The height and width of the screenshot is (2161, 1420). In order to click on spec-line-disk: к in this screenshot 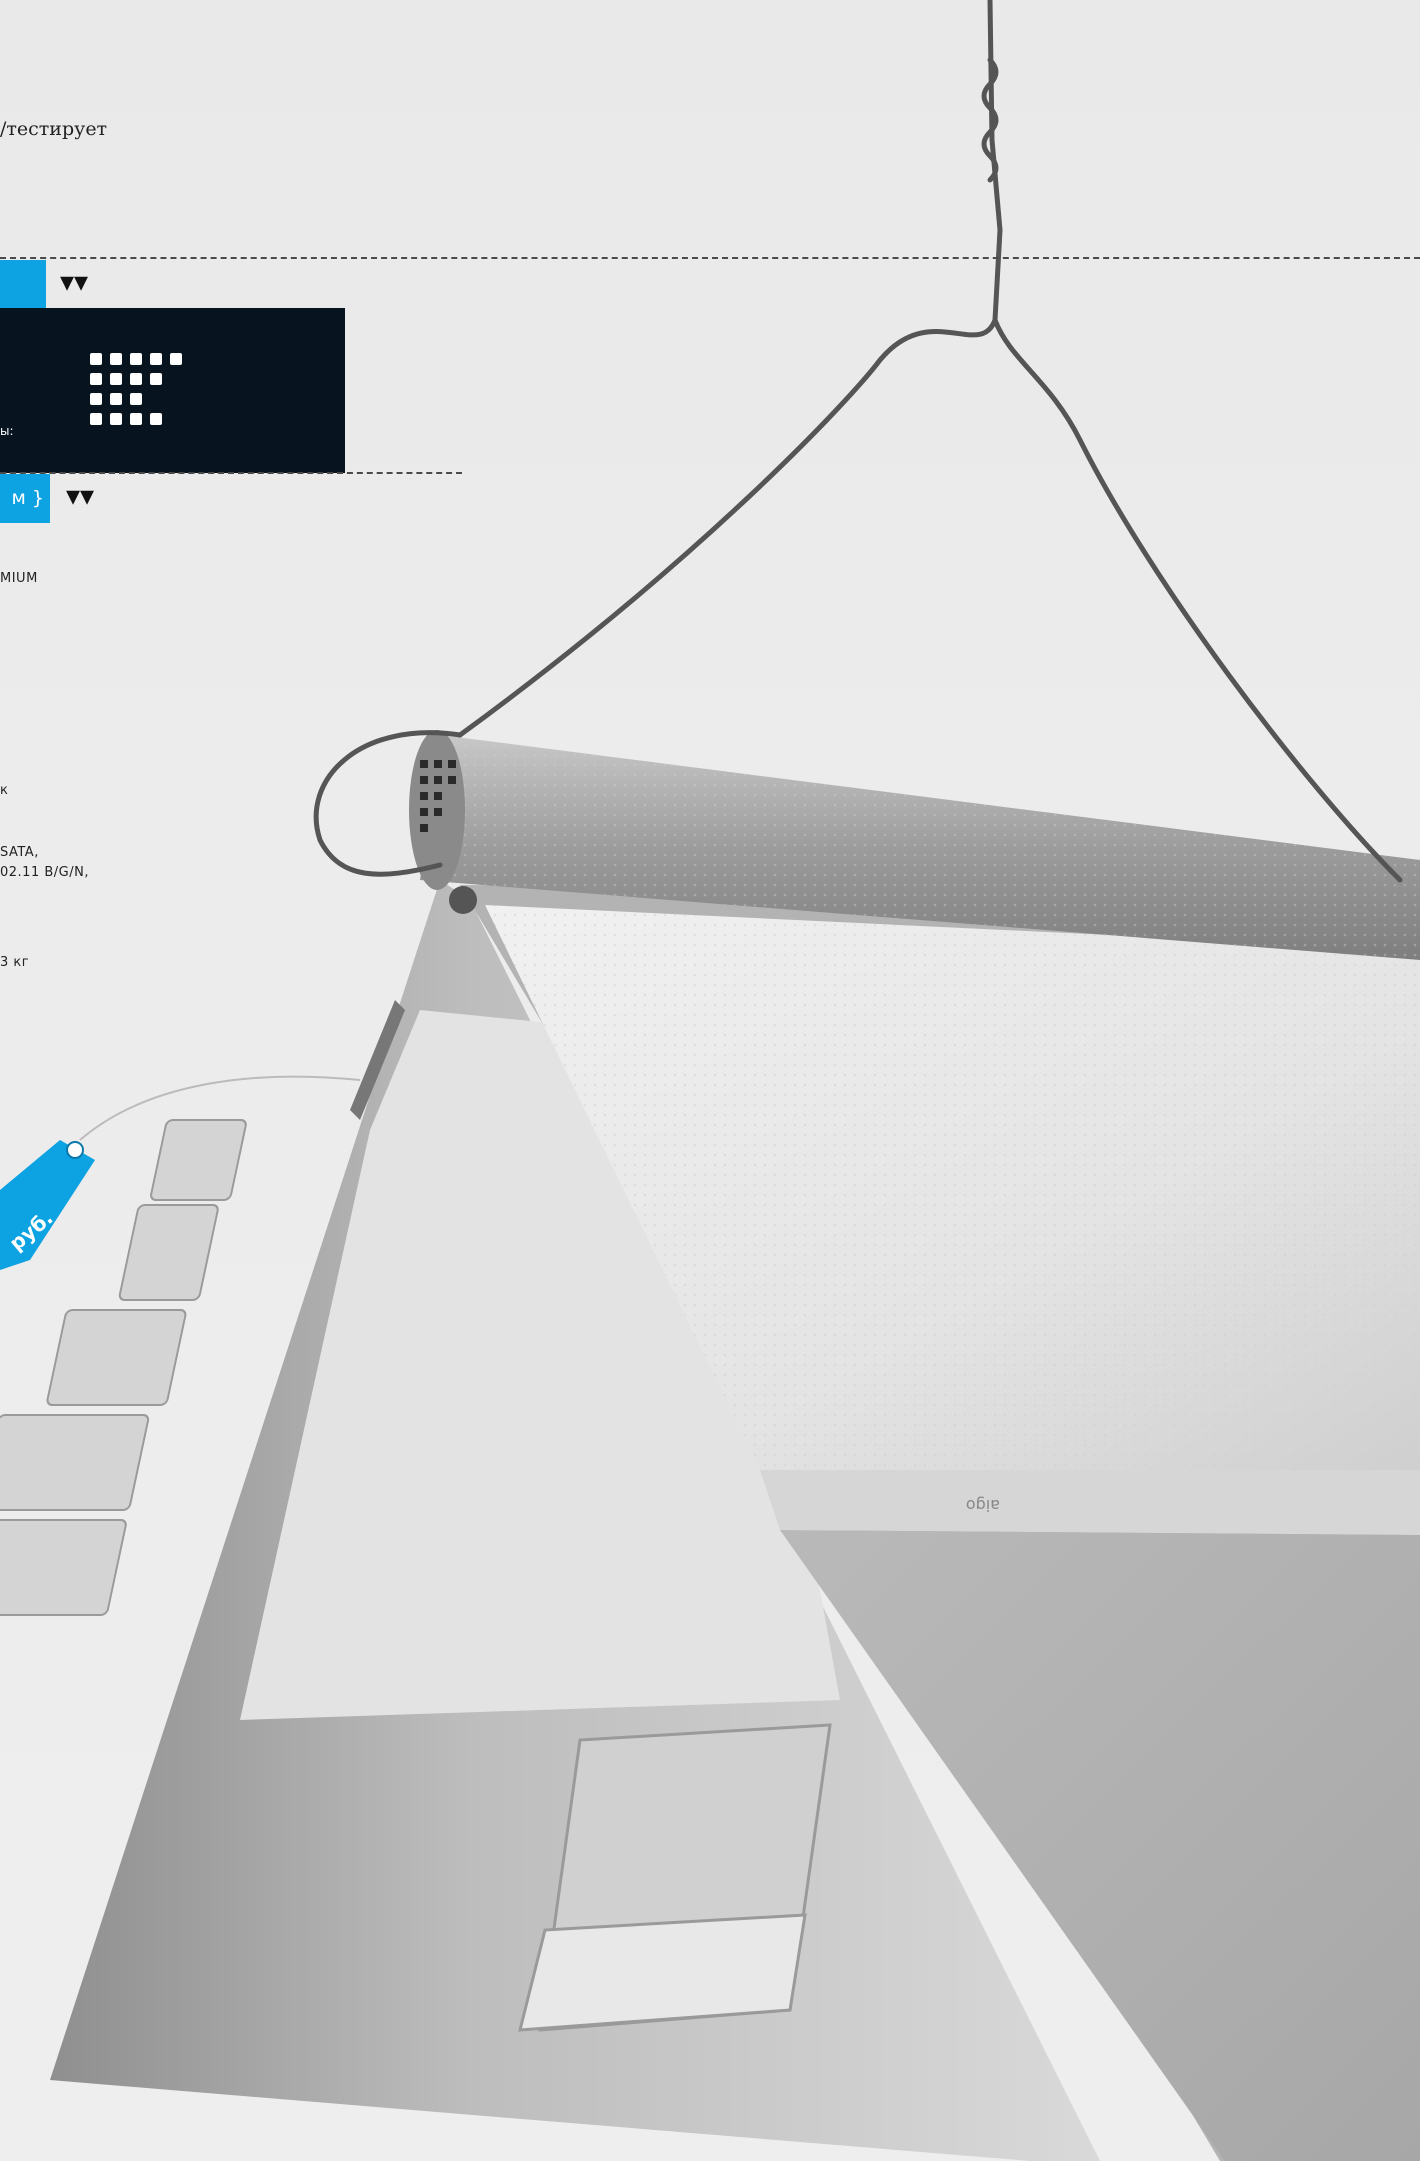, I will do `click(4, 790)`.